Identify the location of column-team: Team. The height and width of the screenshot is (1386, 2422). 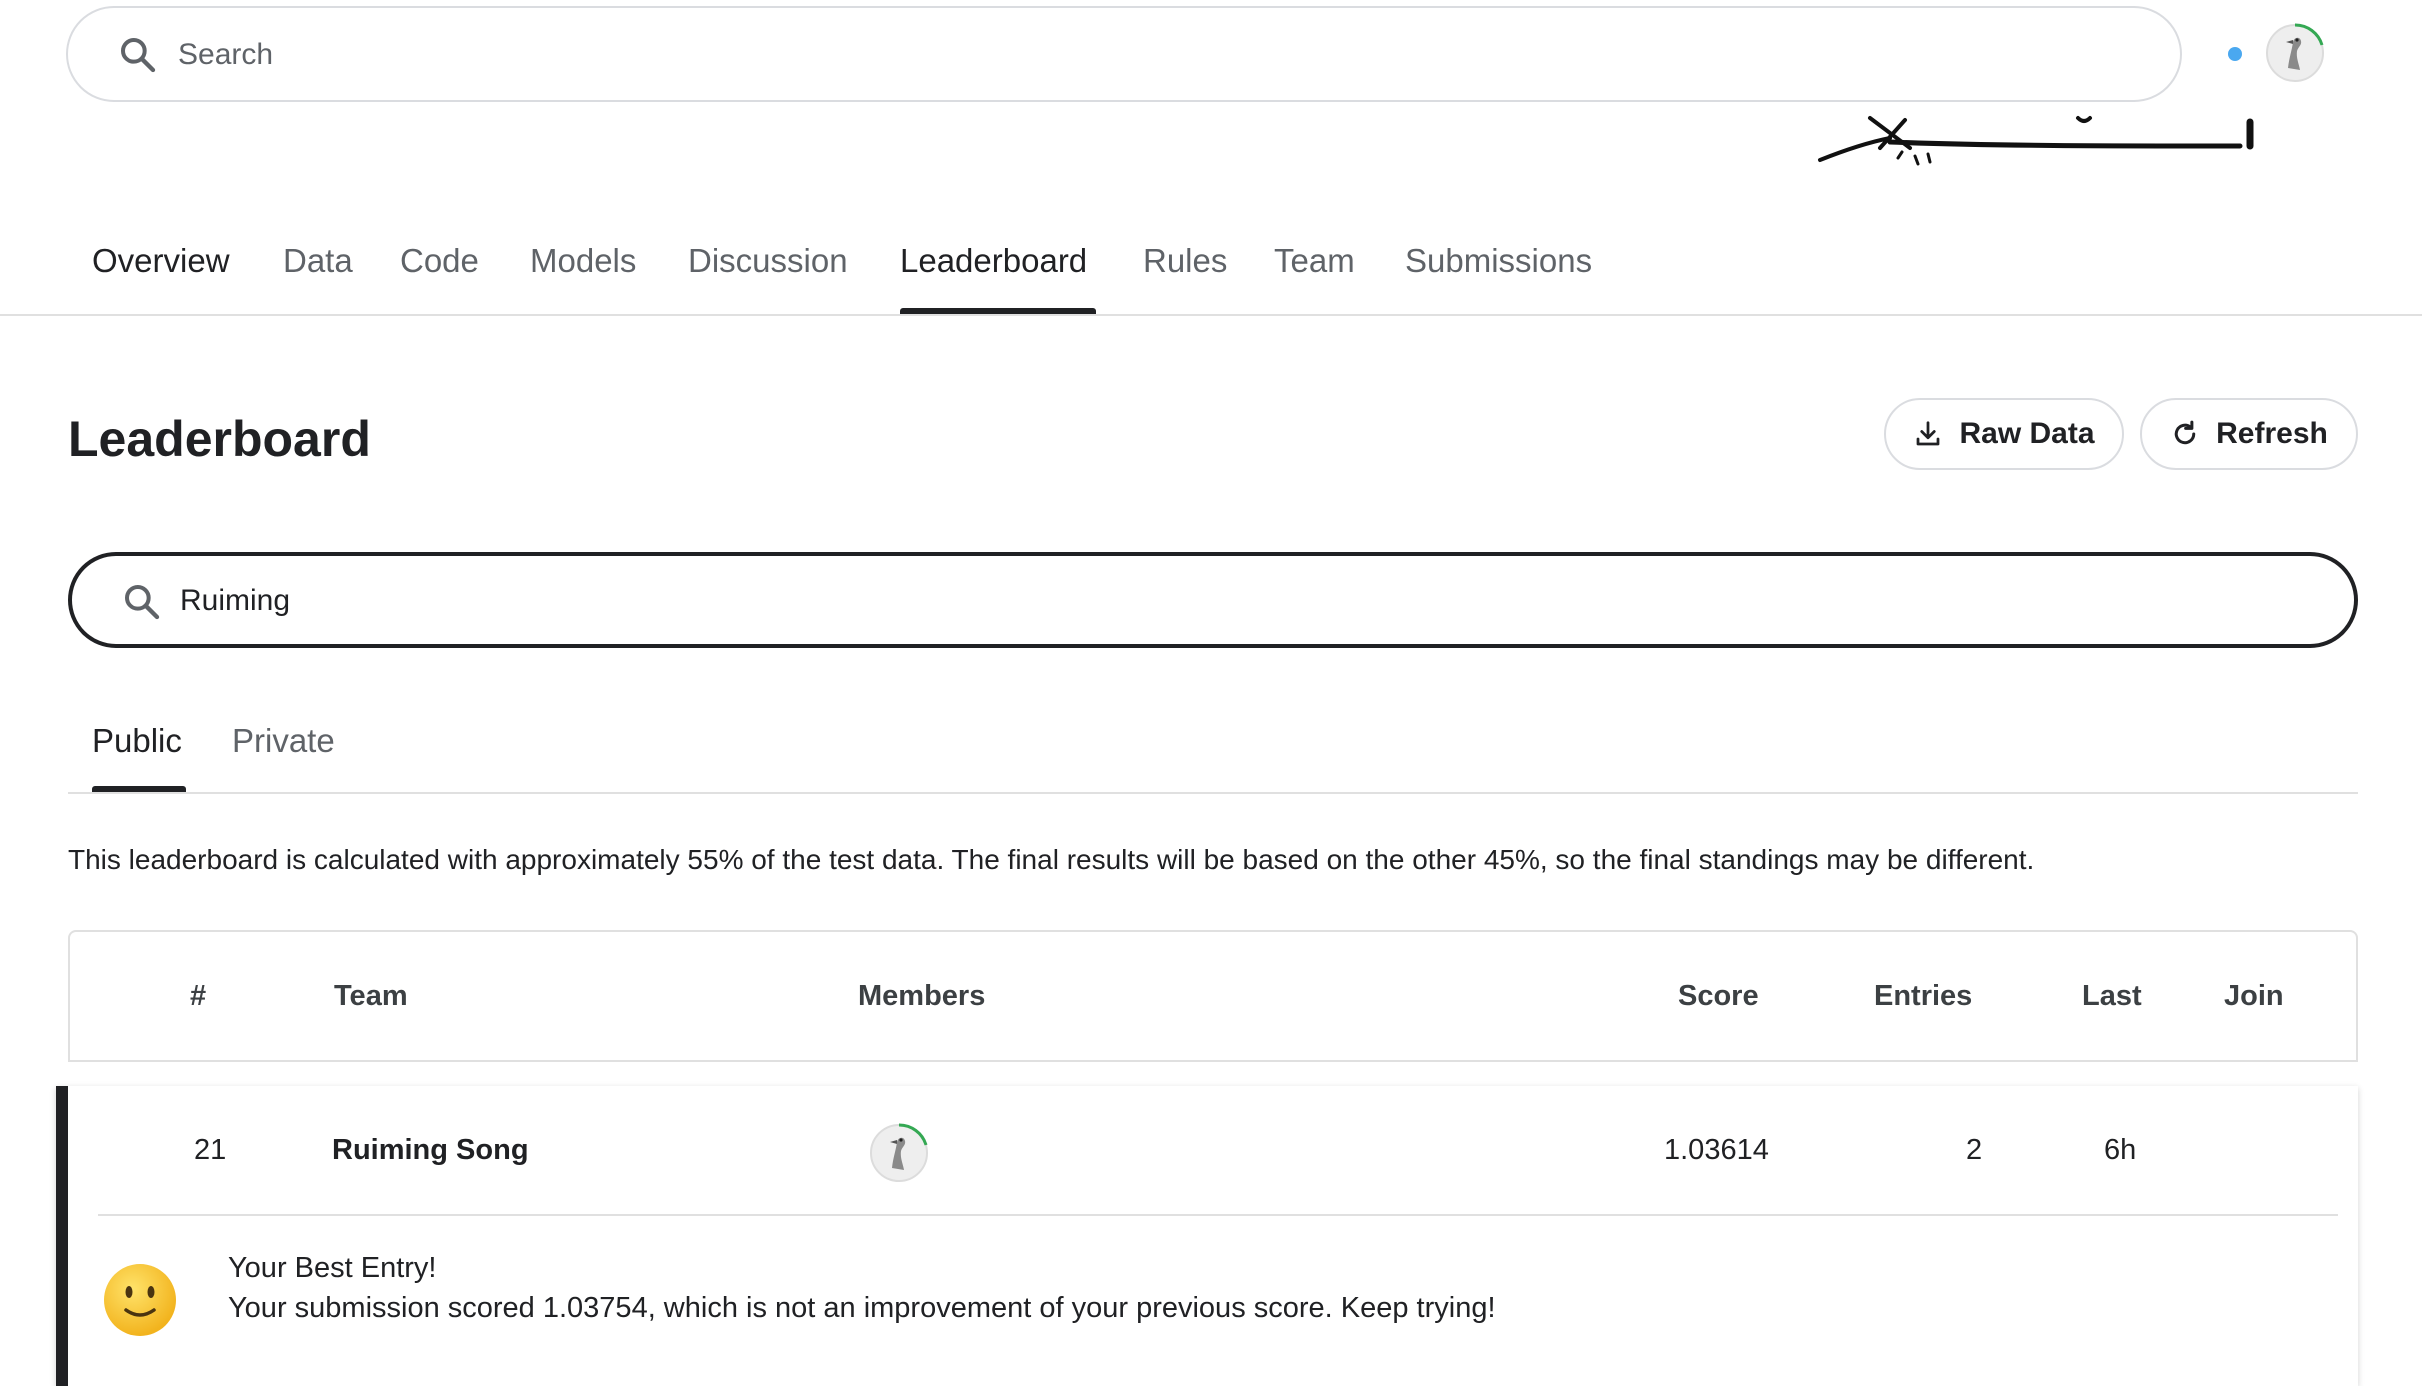
(371, 996).